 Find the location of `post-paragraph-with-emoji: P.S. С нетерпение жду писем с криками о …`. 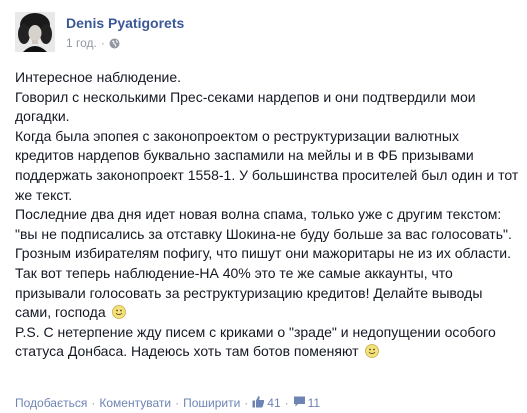

post-paragraph-with-emoji: P.S. С нетерпение жду писем с криками о … is located at coordinates (267, 342).